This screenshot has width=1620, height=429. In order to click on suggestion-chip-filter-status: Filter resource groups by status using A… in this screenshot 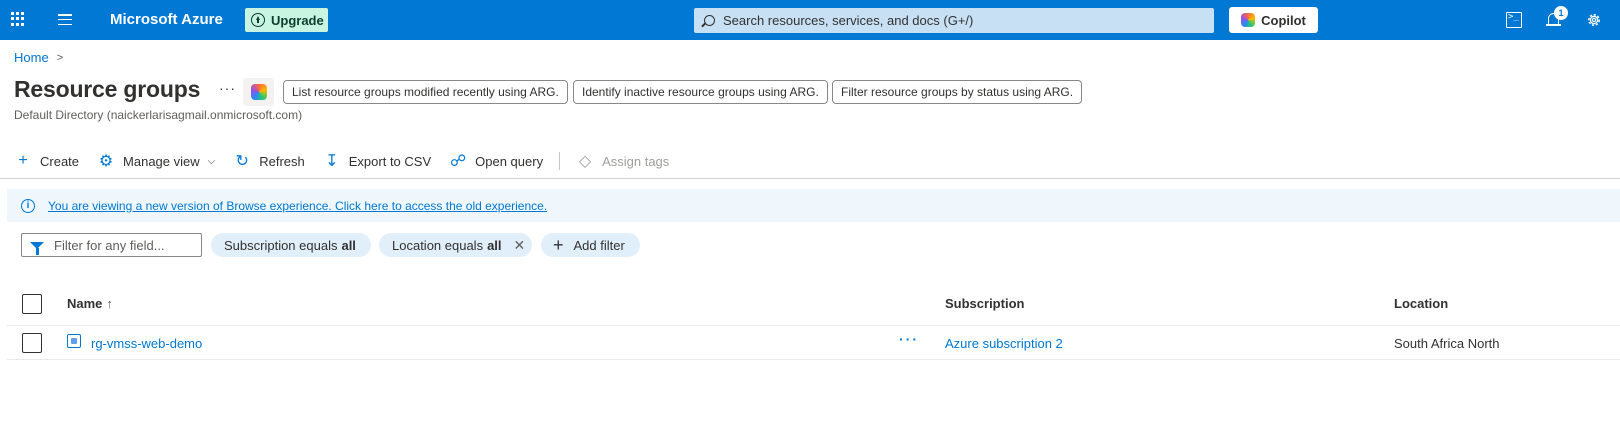, I will do `click(957, 92)`.